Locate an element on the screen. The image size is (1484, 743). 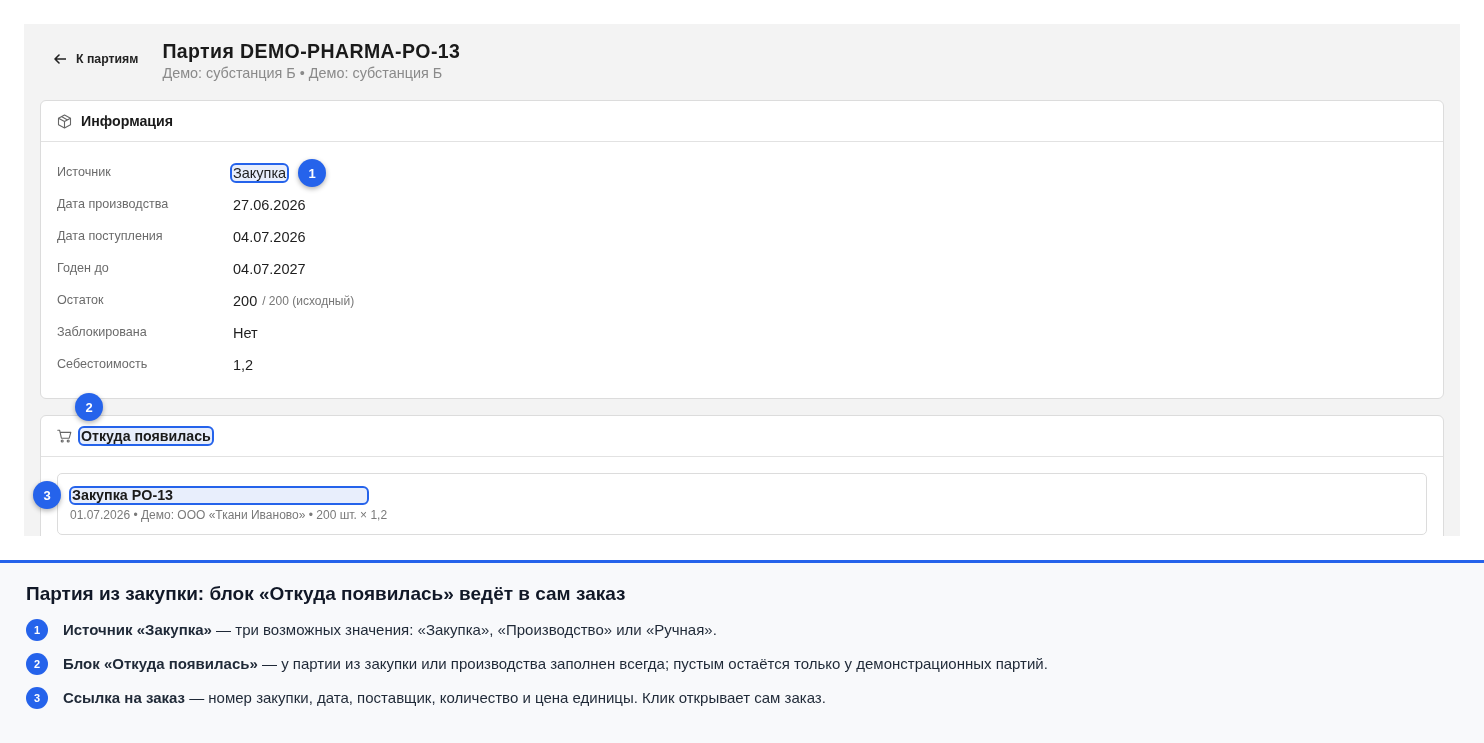
back-button: К партиям is located at coordinates (96, 59).